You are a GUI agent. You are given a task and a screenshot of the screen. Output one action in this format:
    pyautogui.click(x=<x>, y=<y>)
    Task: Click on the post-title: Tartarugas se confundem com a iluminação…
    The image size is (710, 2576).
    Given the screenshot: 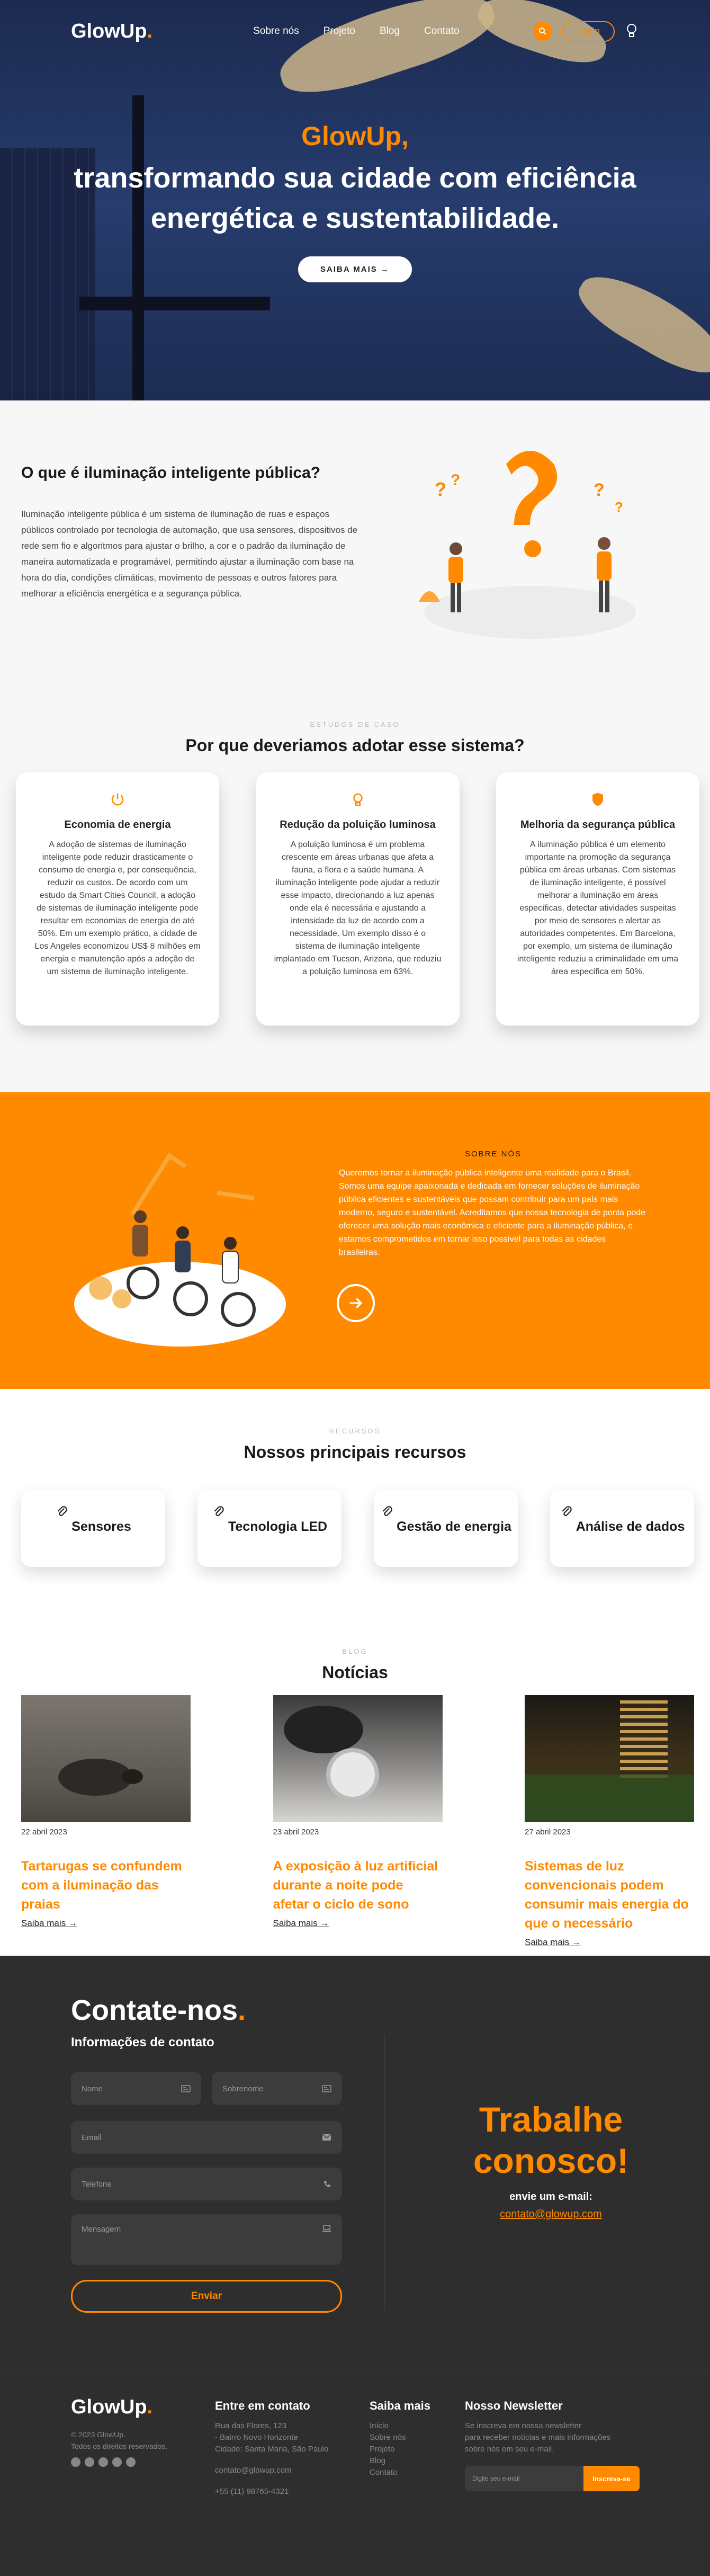 What is the action you would take?
    pyautogui.click(x=106, y=1885)
    